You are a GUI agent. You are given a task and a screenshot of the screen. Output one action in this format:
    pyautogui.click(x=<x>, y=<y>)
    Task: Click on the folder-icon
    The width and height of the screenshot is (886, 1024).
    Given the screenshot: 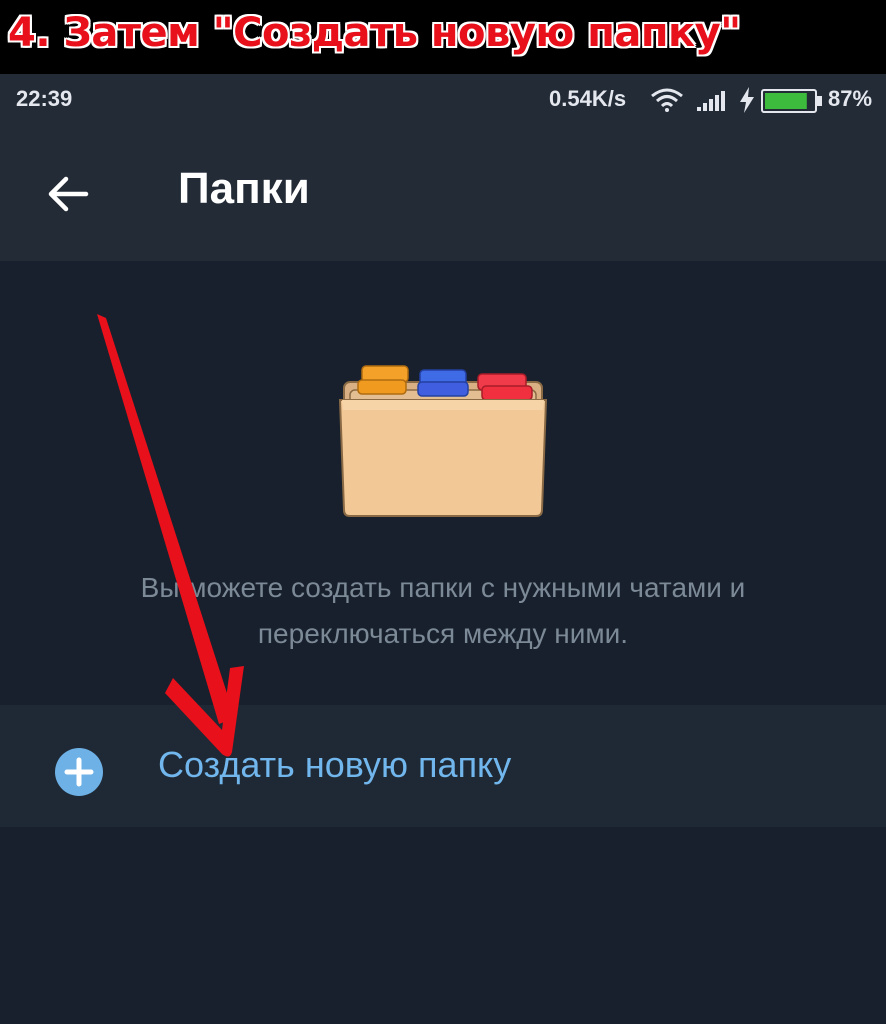 What is the action you would take?
    pyautogui.click(x=443, y=441)
    